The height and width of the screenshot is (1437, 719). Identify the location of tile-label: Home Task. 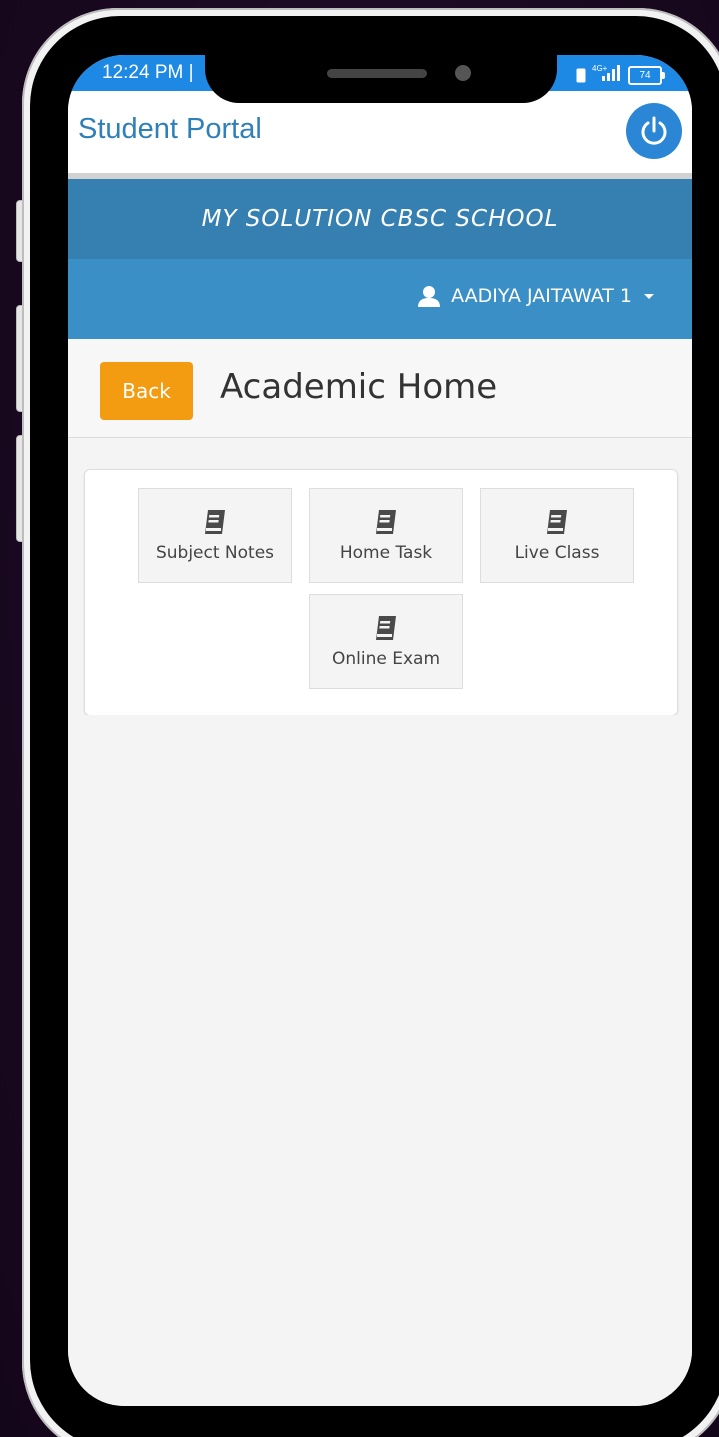
(386, 552).